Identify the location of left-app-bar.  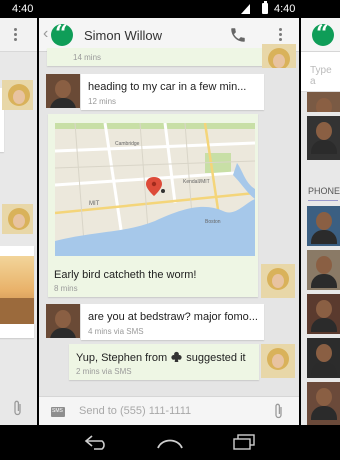
(18, 35).